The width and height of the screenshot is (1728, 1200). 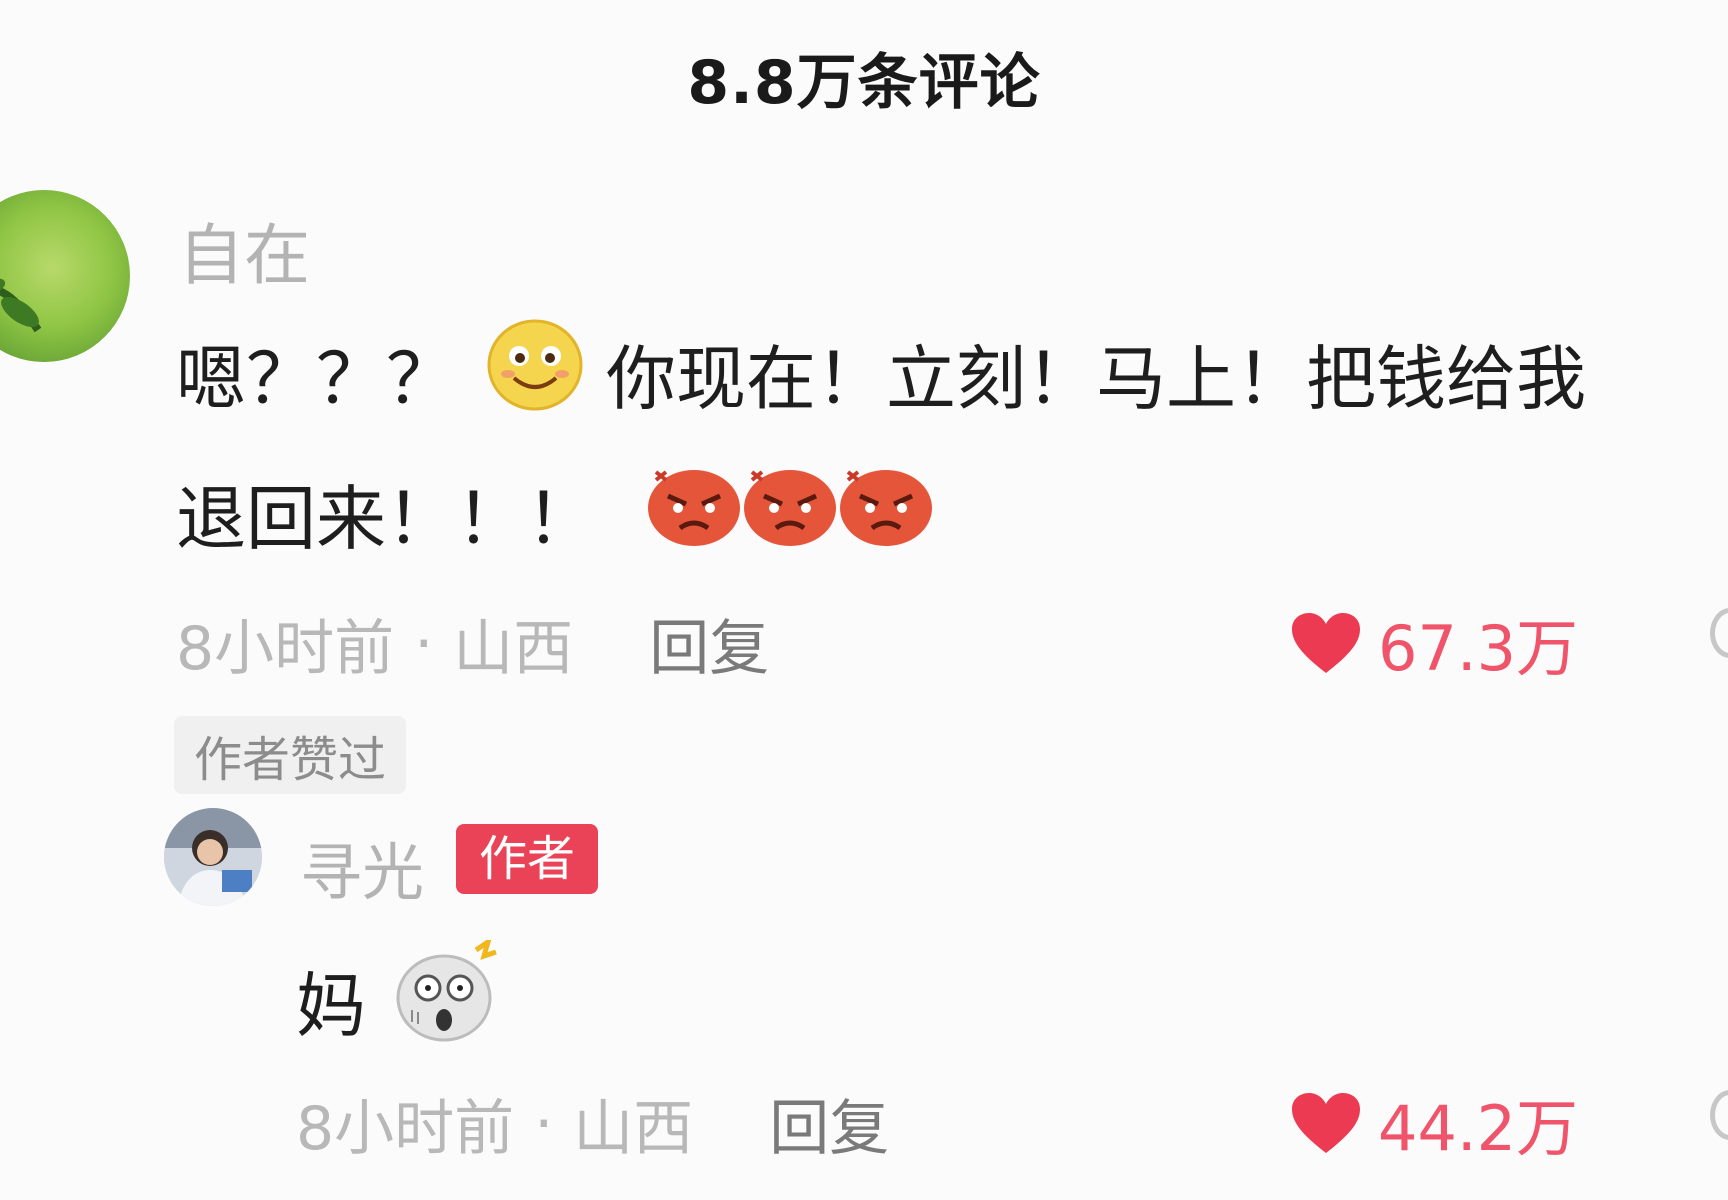 I want to click on comment-text-line: 嗯？？？ 你现在！立刻！马上！把钱给我, so click(x=881, y=373).